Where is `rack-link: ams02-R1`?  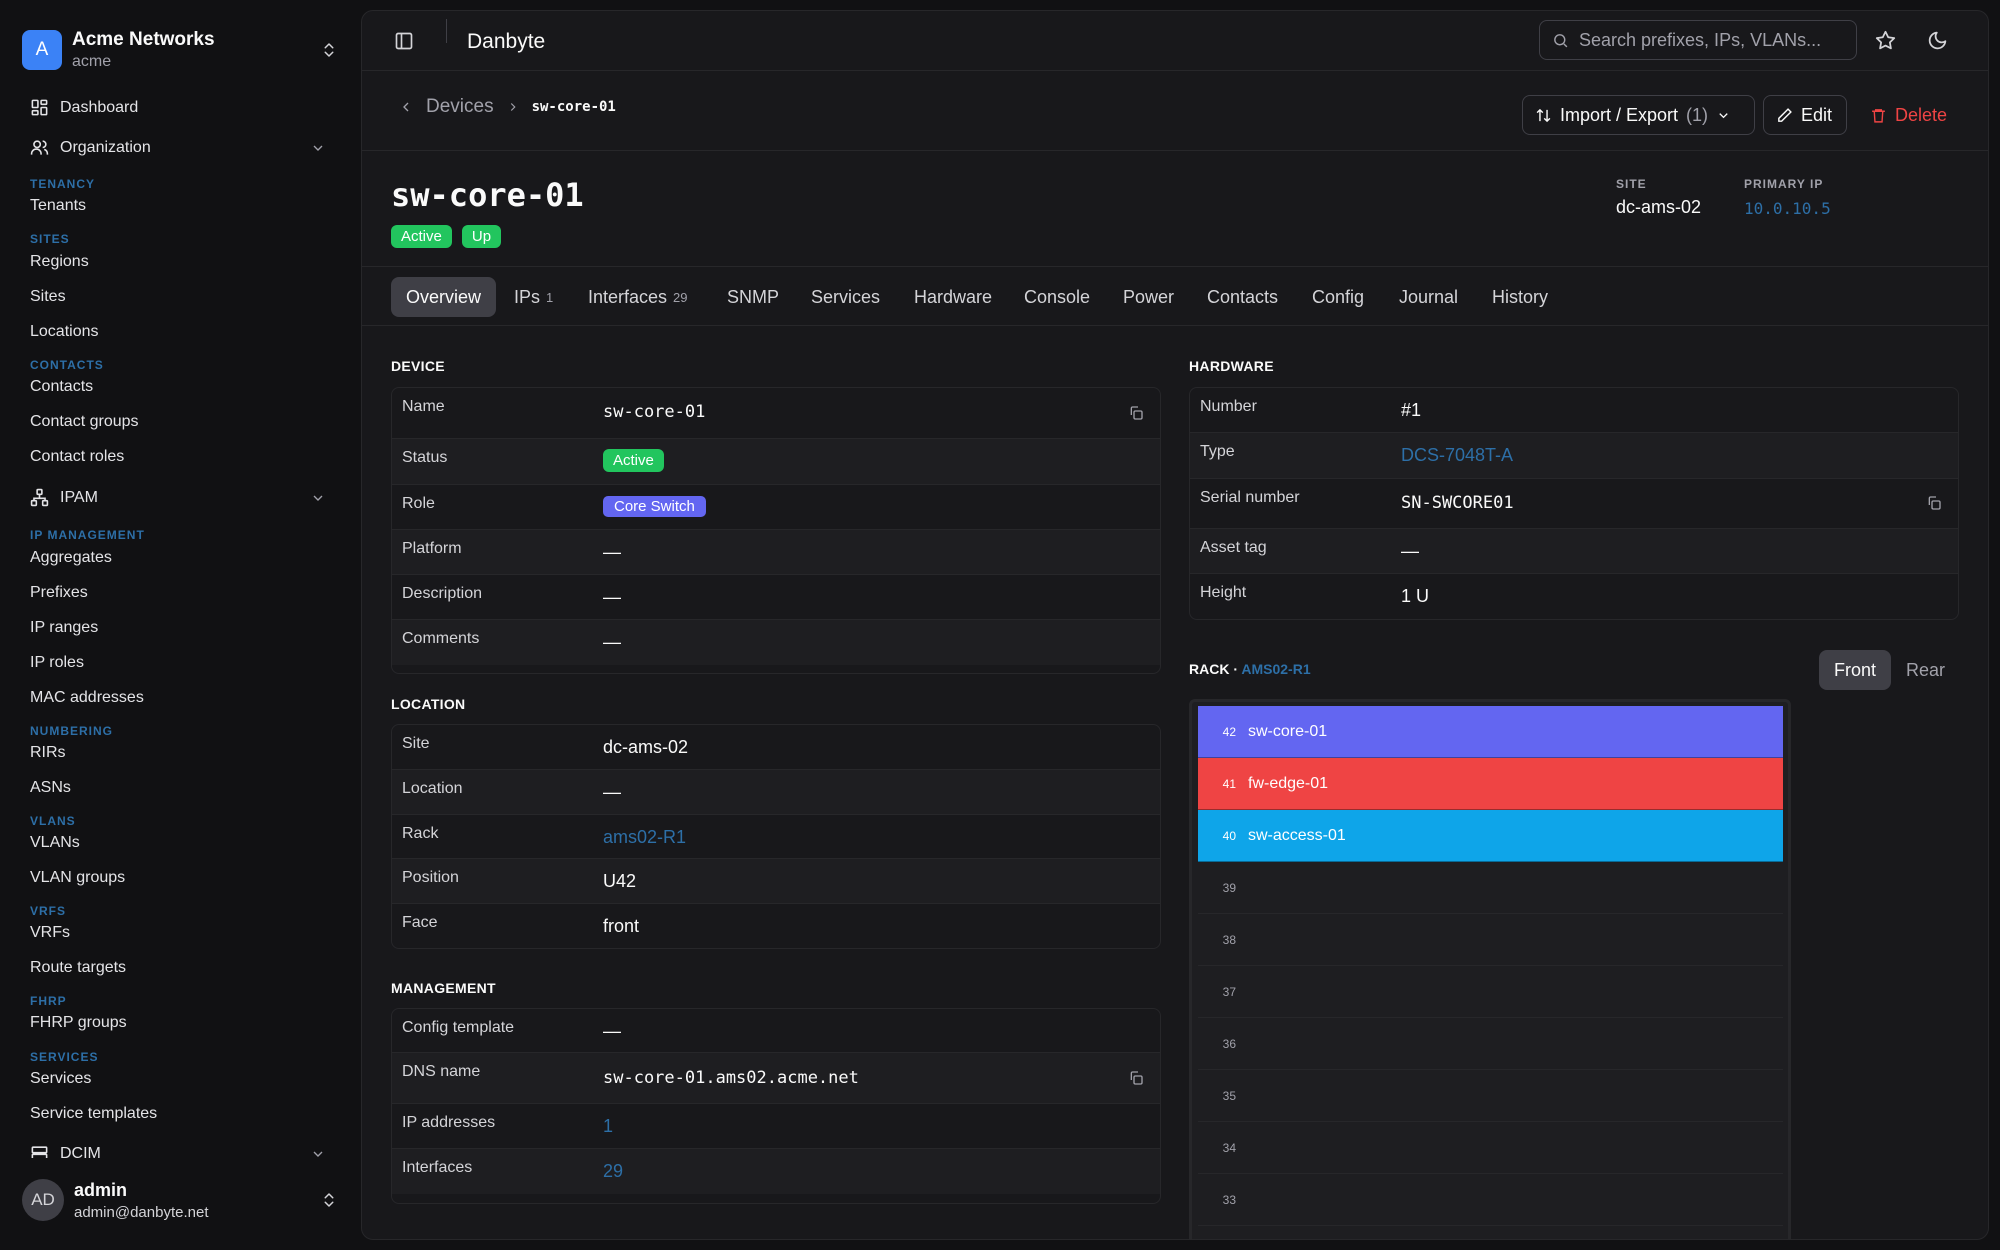 rack-link: ams02-R1 is located at coordinates (644, 837).